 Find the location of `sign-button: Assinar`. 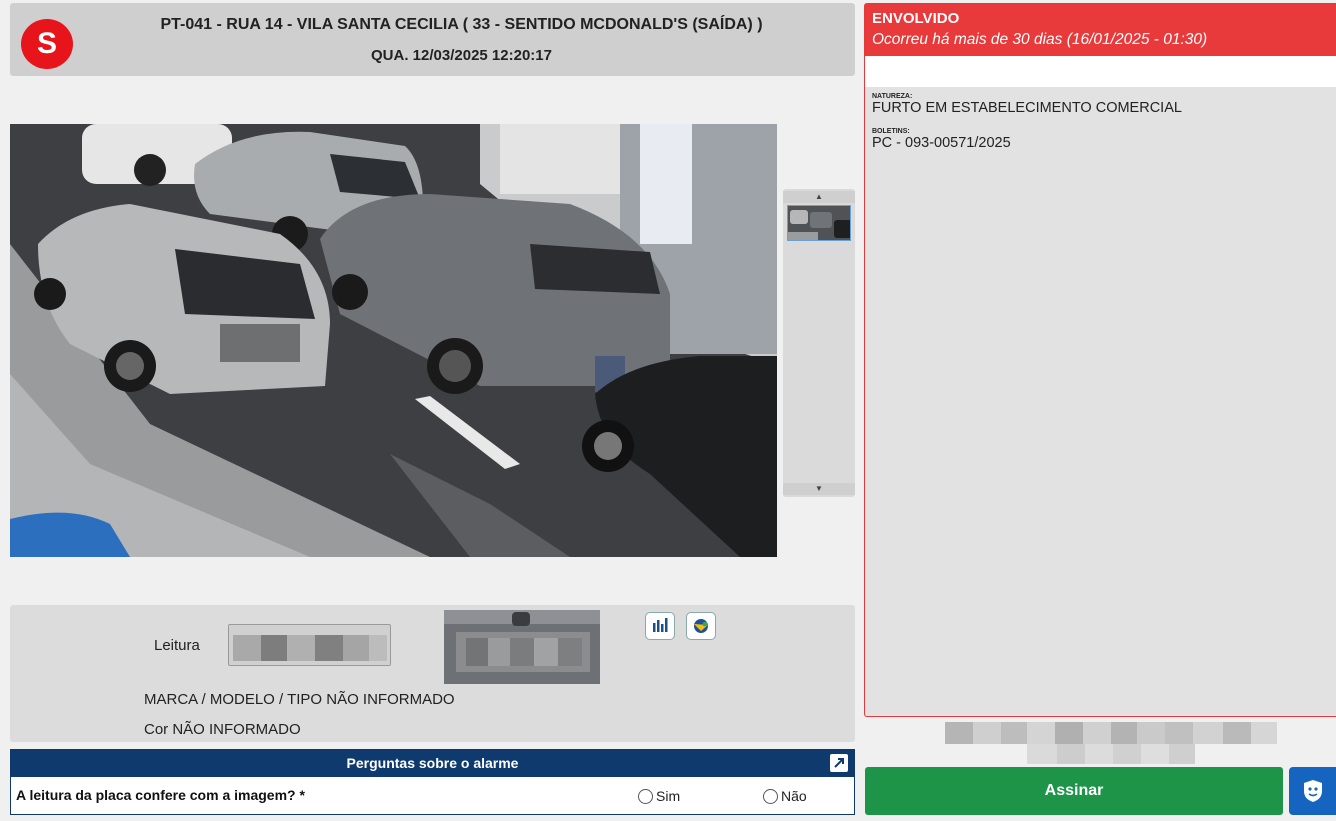

sign-button: Assinar is located at coordinates (1074, 791).